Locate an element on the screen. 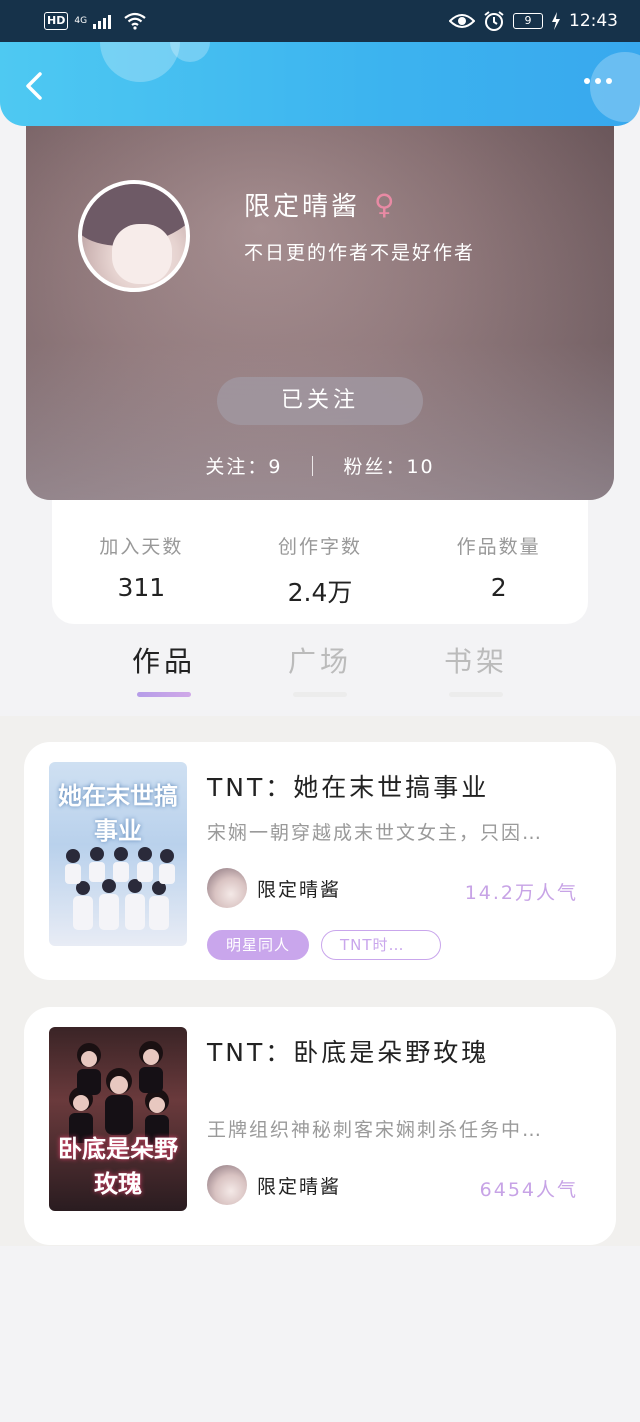 The width and height of the screenshot is (640, 1422). follow-counts: 关注：9 粉丝：10 is located at coordinates (320, 465).